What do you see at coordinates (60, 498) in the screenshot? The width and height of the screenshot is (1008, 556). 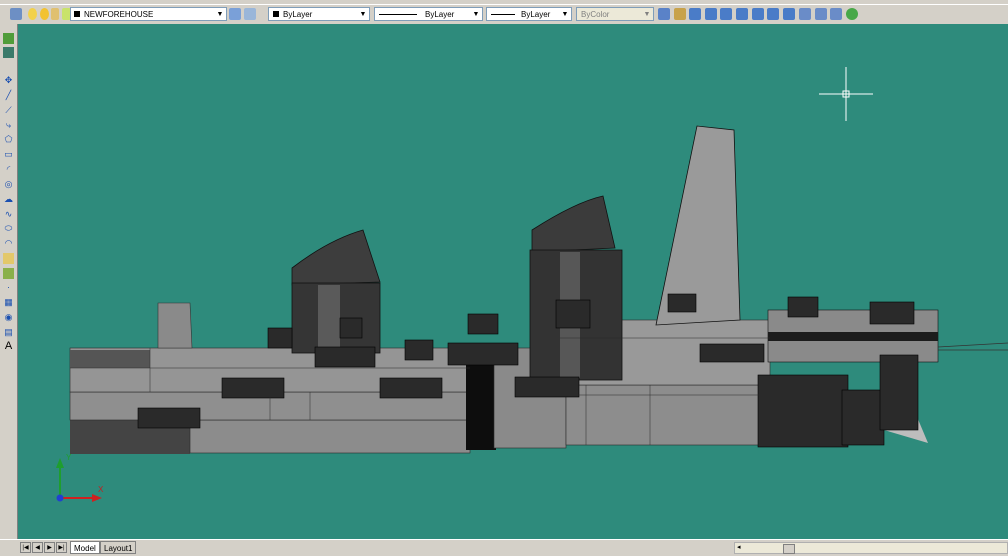 I see `ucs-origin` at bounding box center [60, 498].